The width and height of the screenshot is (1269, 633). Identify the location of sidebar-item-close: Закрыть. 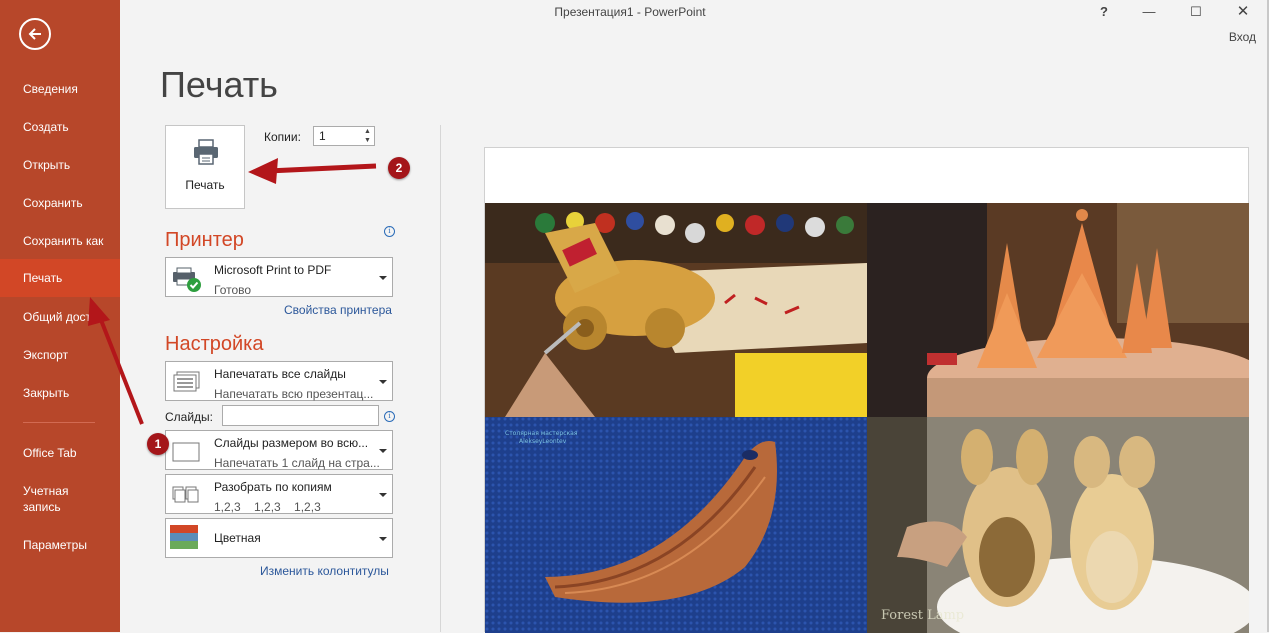
(60, 393).